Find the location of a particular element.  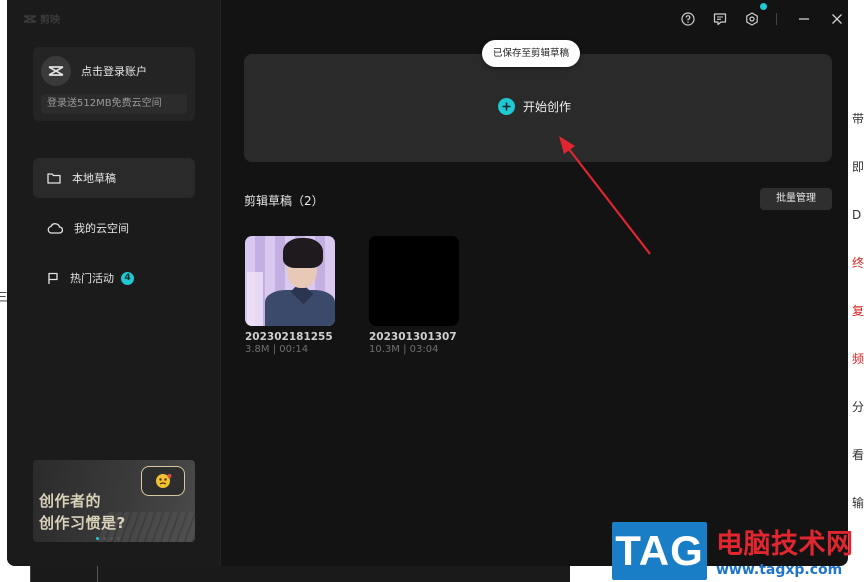

folder-icon is located at coordinates (54, 178).